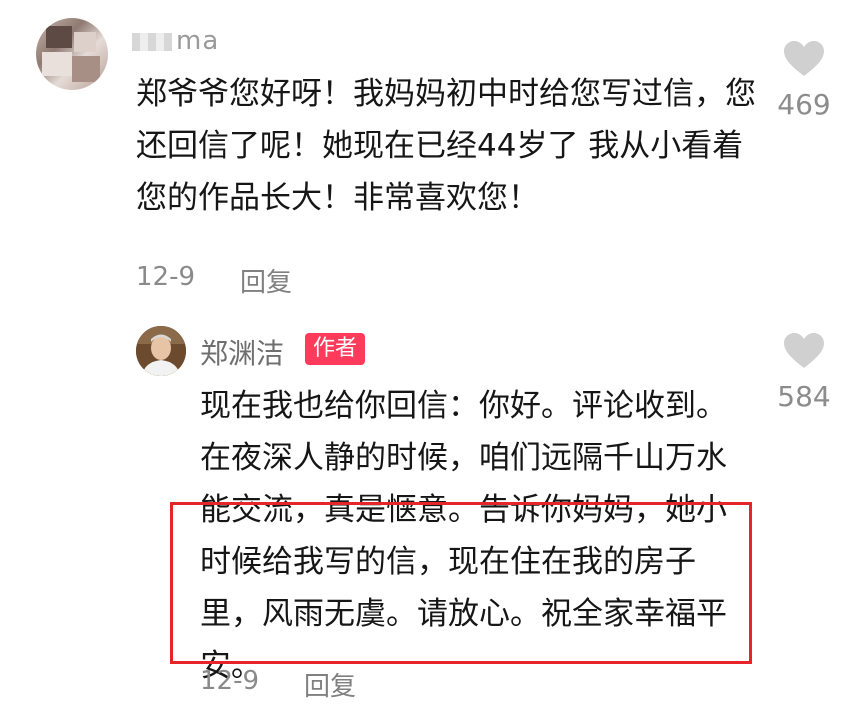 This screenshot has height=706, width=853. I want to click on commenter-username: ma, so click(175, 41).